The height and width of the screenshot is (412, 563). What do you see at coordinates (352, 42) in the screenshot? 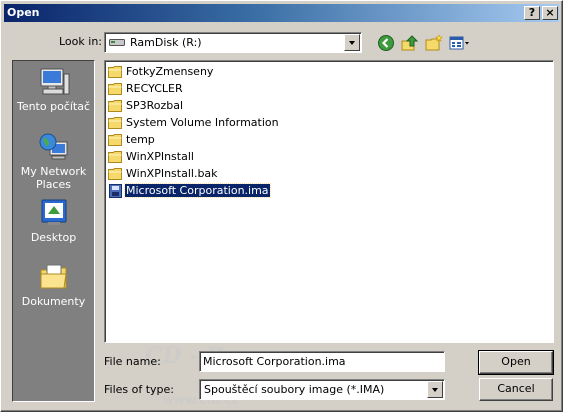
I see `look-in-arrow-button` at bounding box center [352, 42].